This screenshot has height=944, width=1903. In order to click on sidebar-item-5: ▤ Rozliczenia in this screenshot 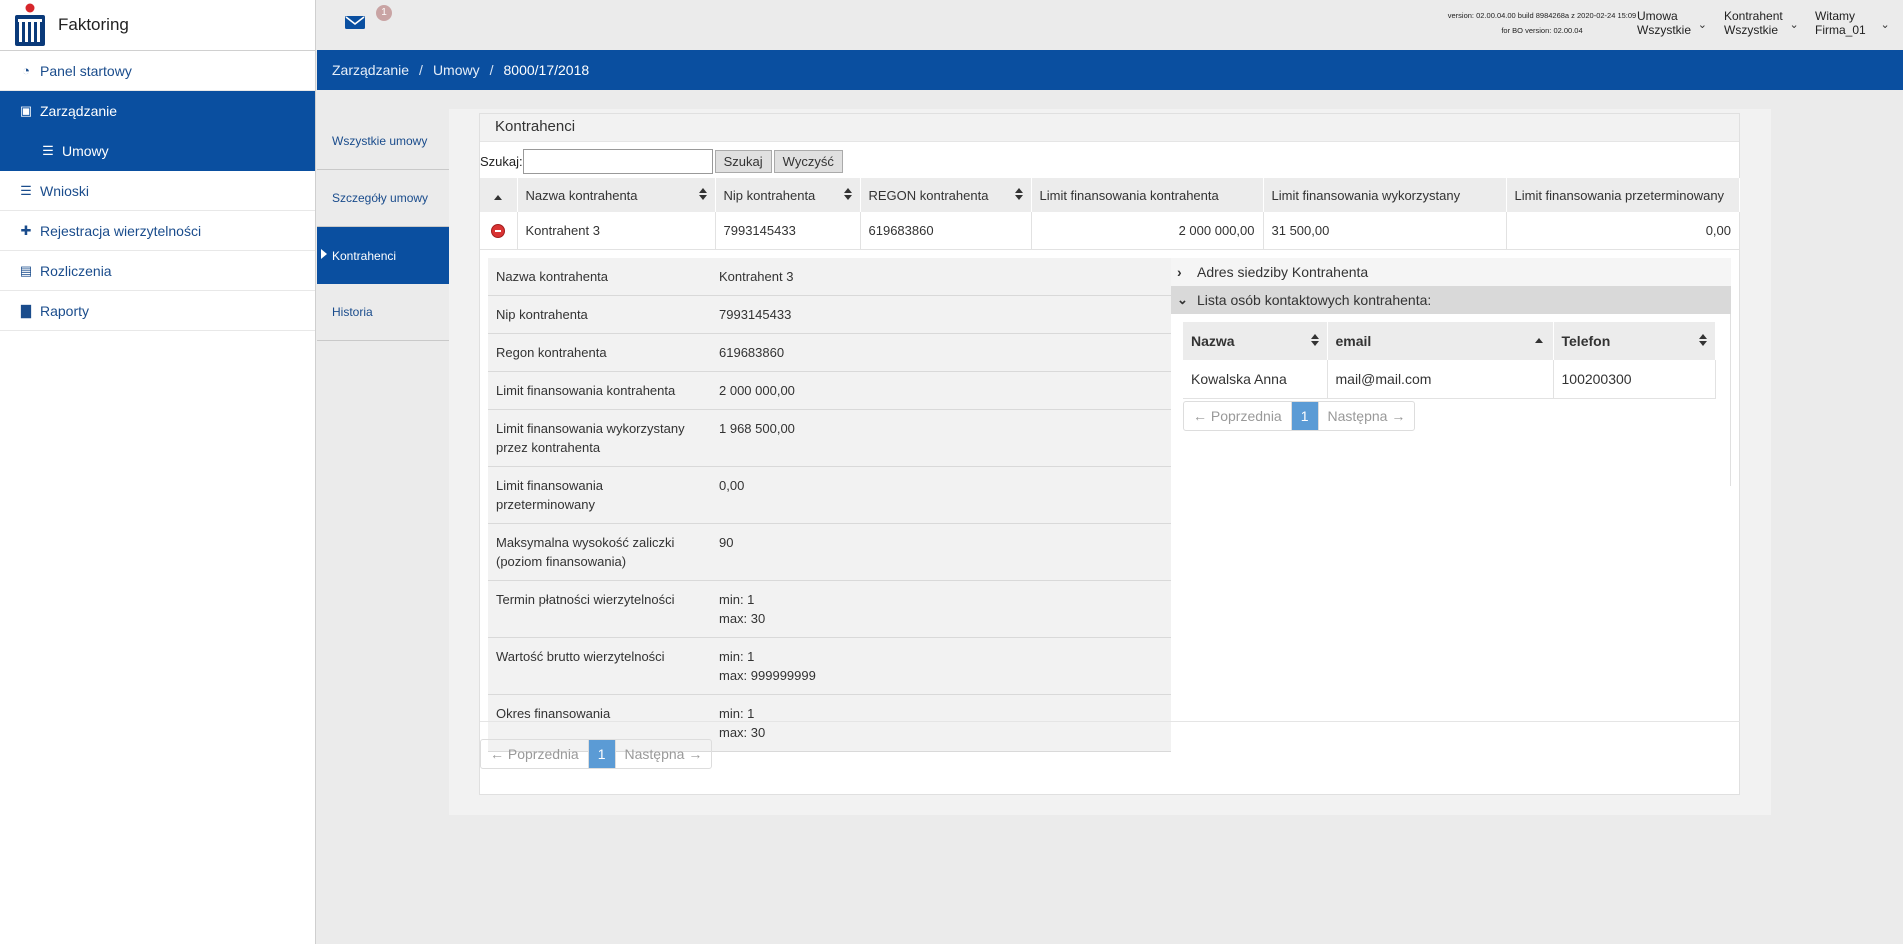, I will do `click(157, 271)`.